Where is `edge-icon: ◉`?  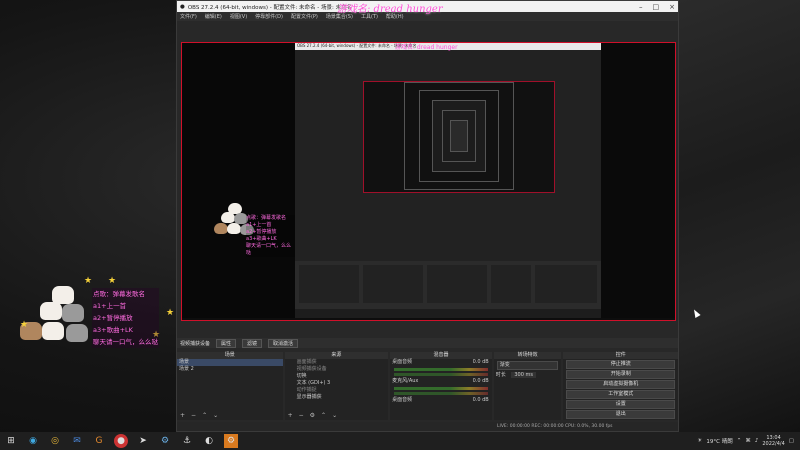
edge-icon: ◉ is located at coordinates (33, 441).